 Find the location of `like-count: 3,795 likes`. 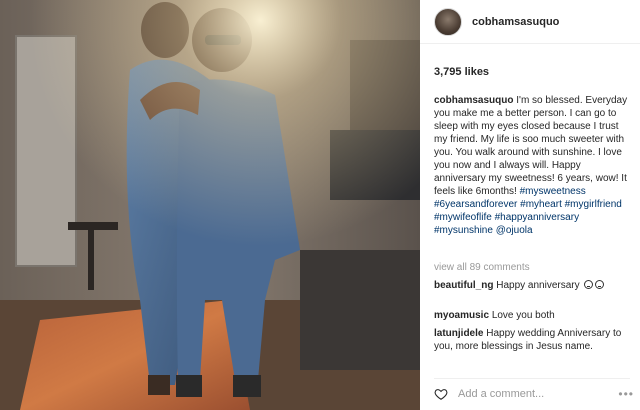

like-count: 3,795 likes is located at coordinates (461, 72).